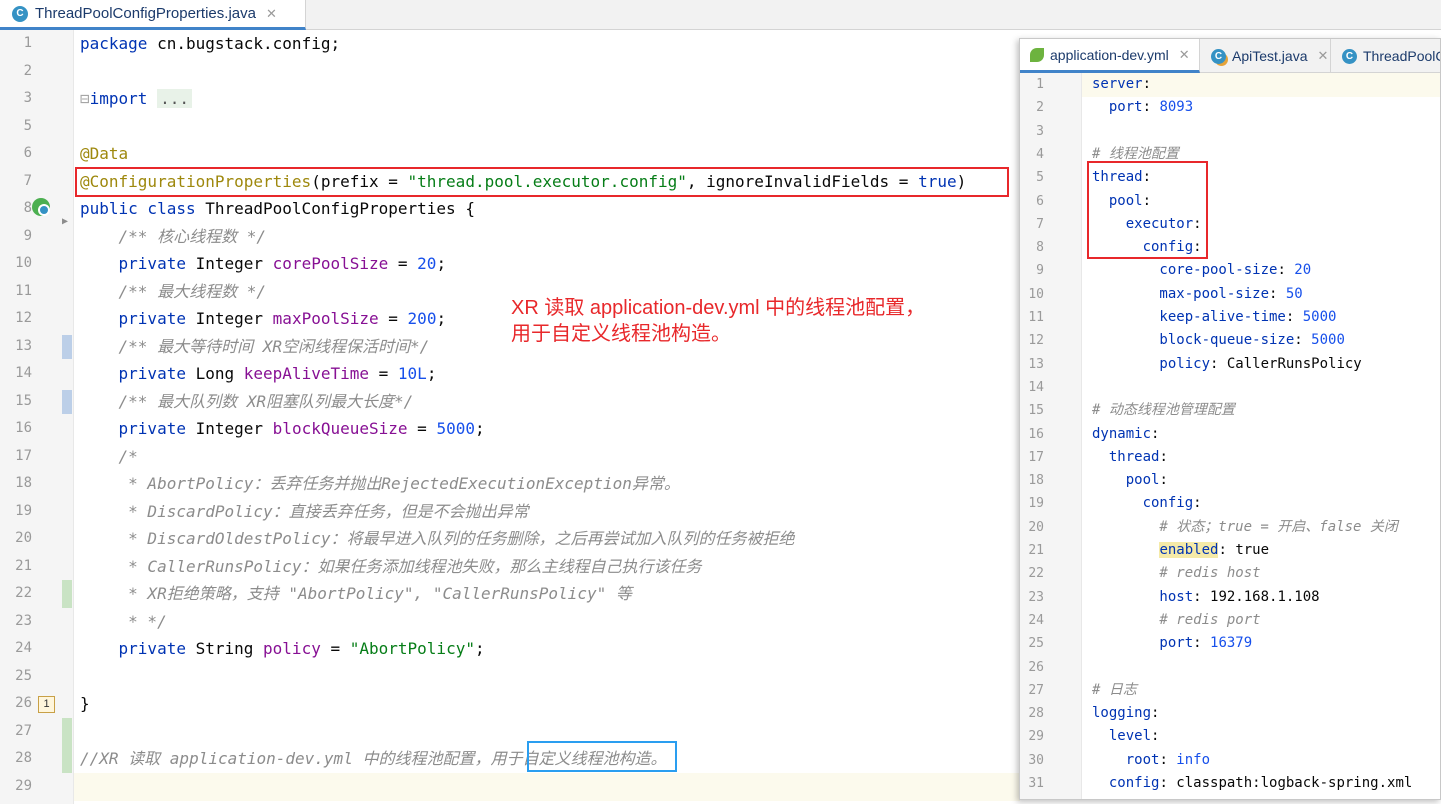 The height and width of the screenshot is (804, 1441). I want to click on change-marker, so click(67, 745).